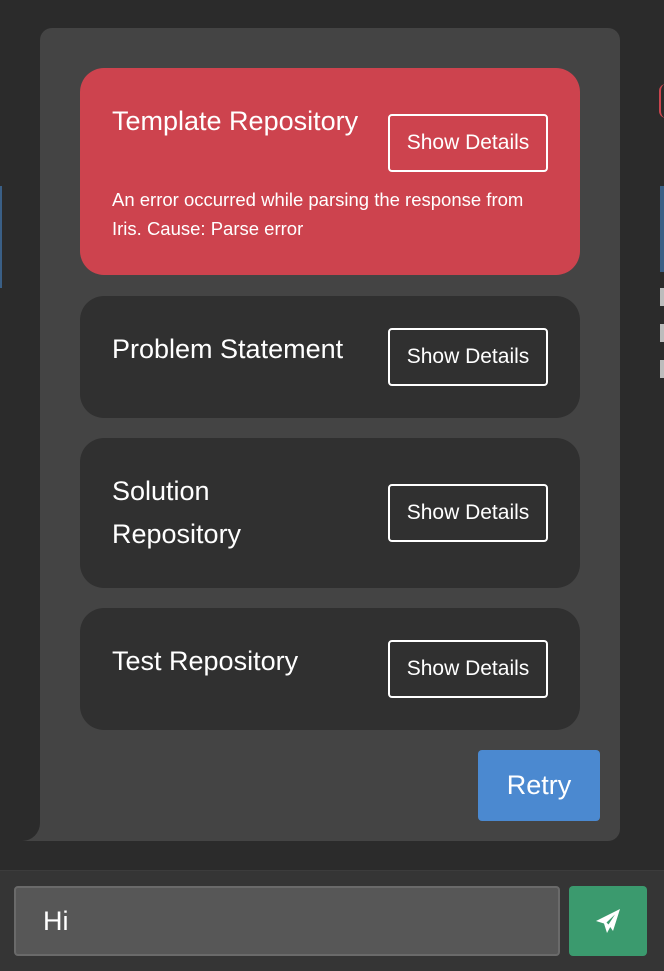 This screenshot has width=664, height=971. Describe the element at coordinates (662, 229) in the screenshot. I see `background-edge-right` at that location.